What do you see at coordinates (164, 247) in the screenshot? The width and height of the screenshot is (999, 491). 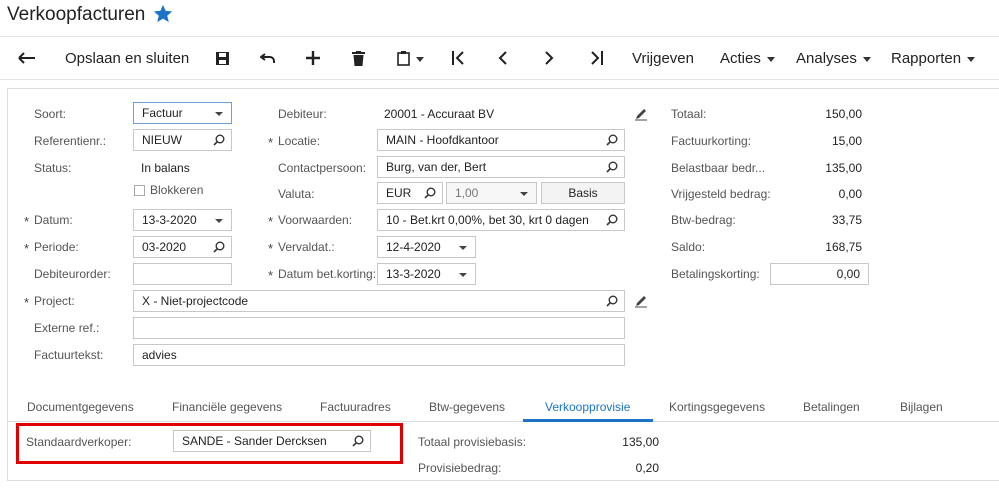 I see `period-value: 03-2020` at bounding box center [164, 247].